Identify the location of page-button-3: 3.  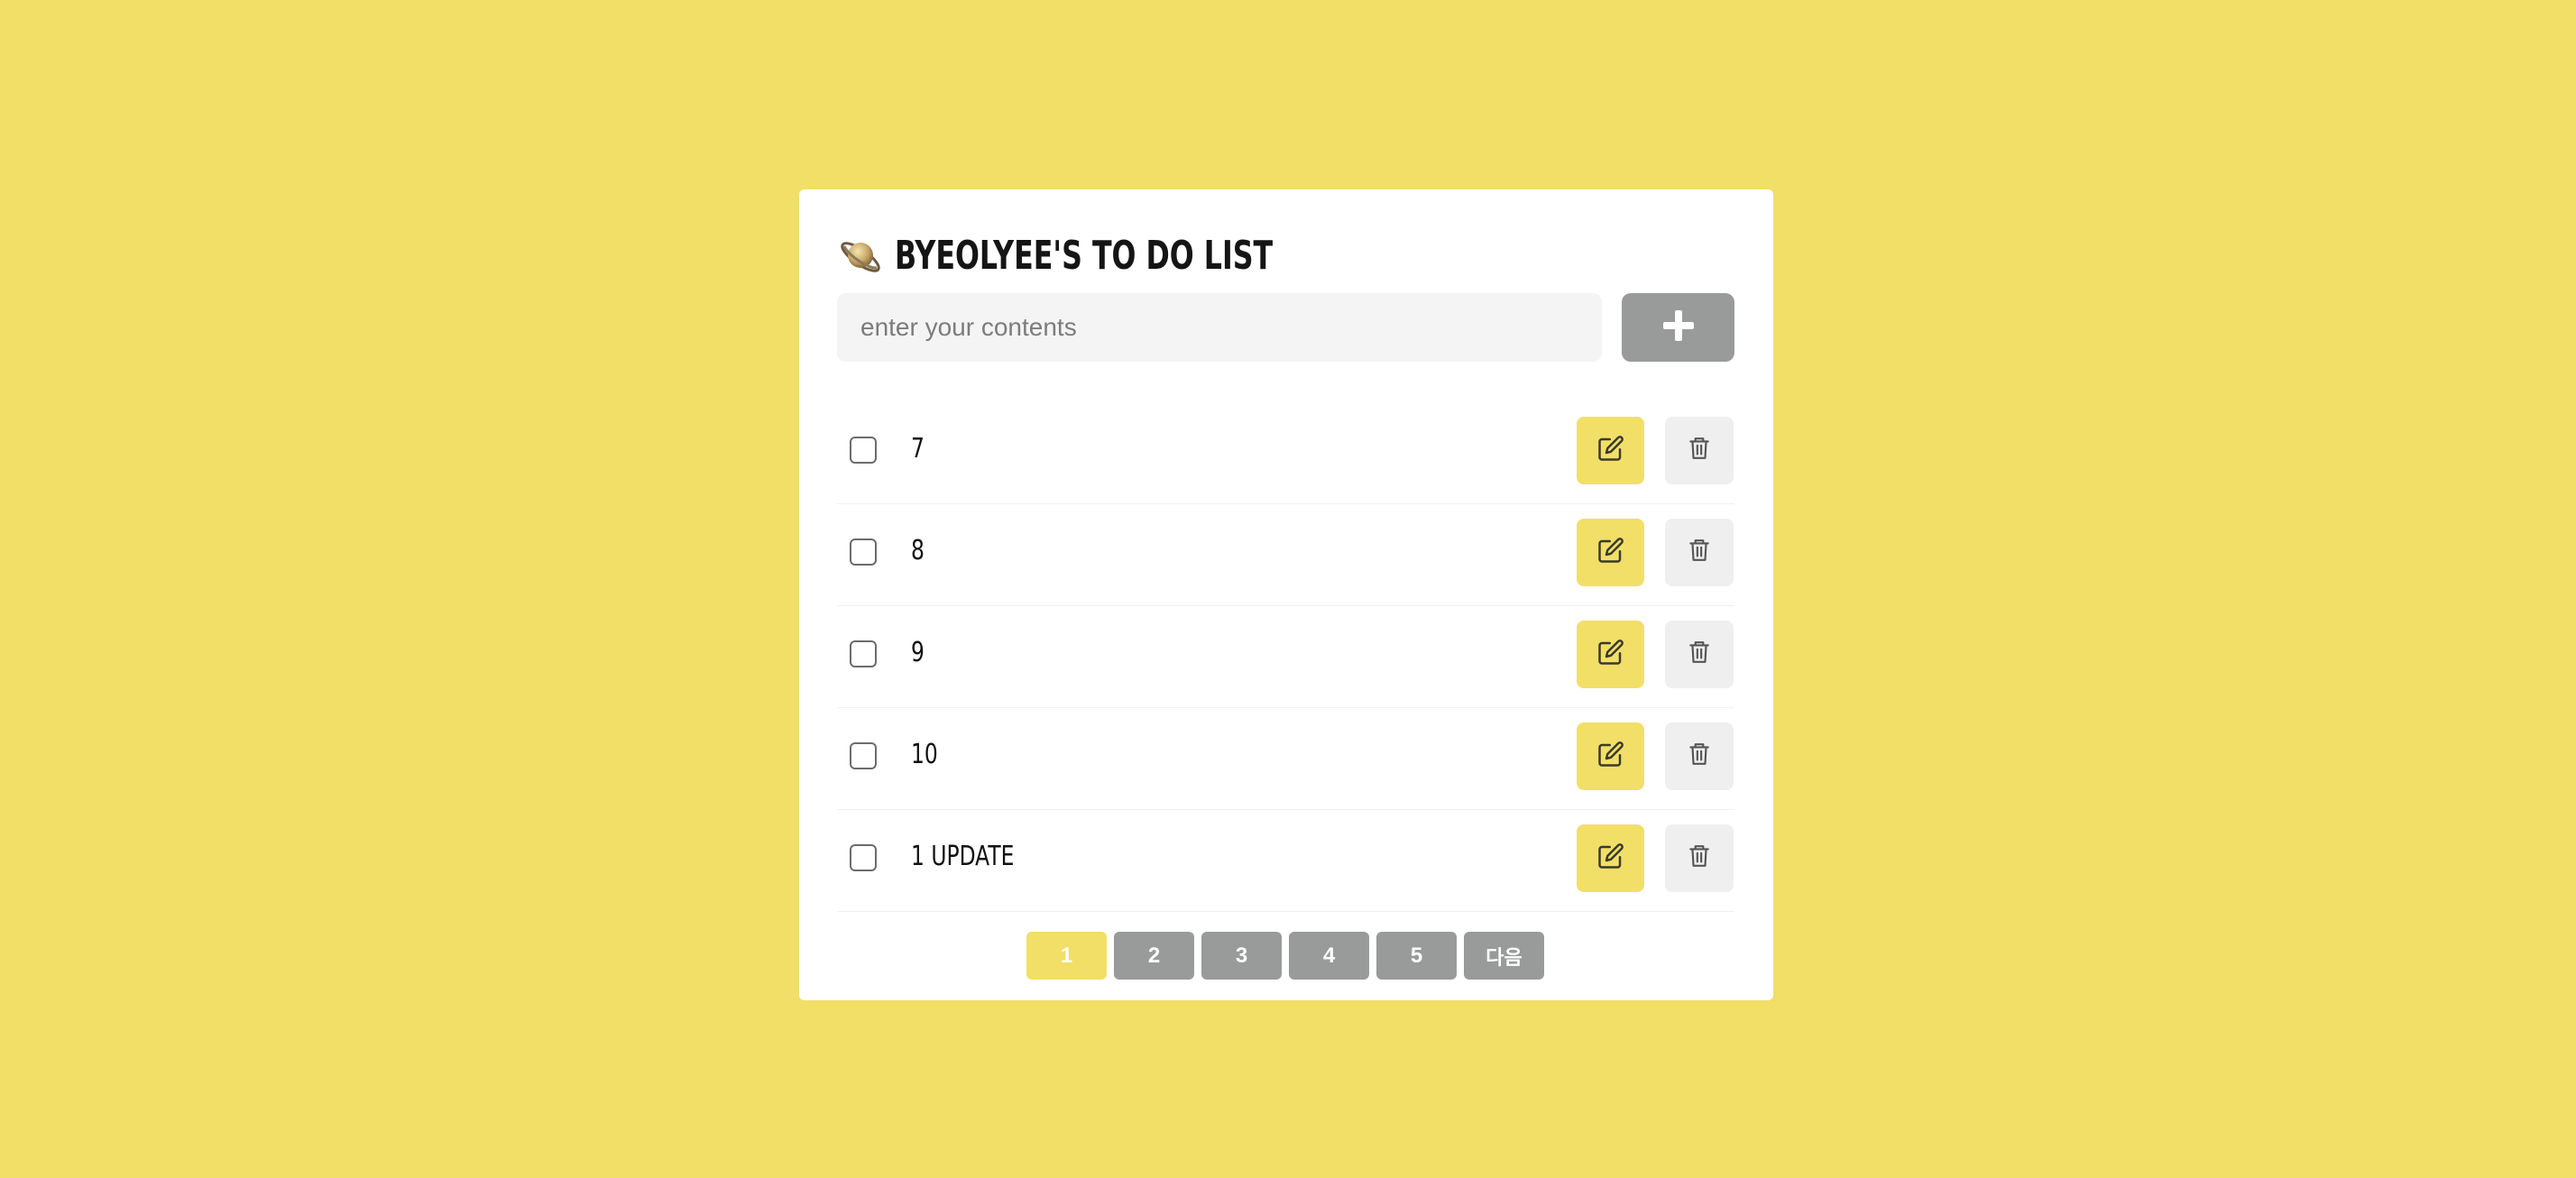
(1241, 956).